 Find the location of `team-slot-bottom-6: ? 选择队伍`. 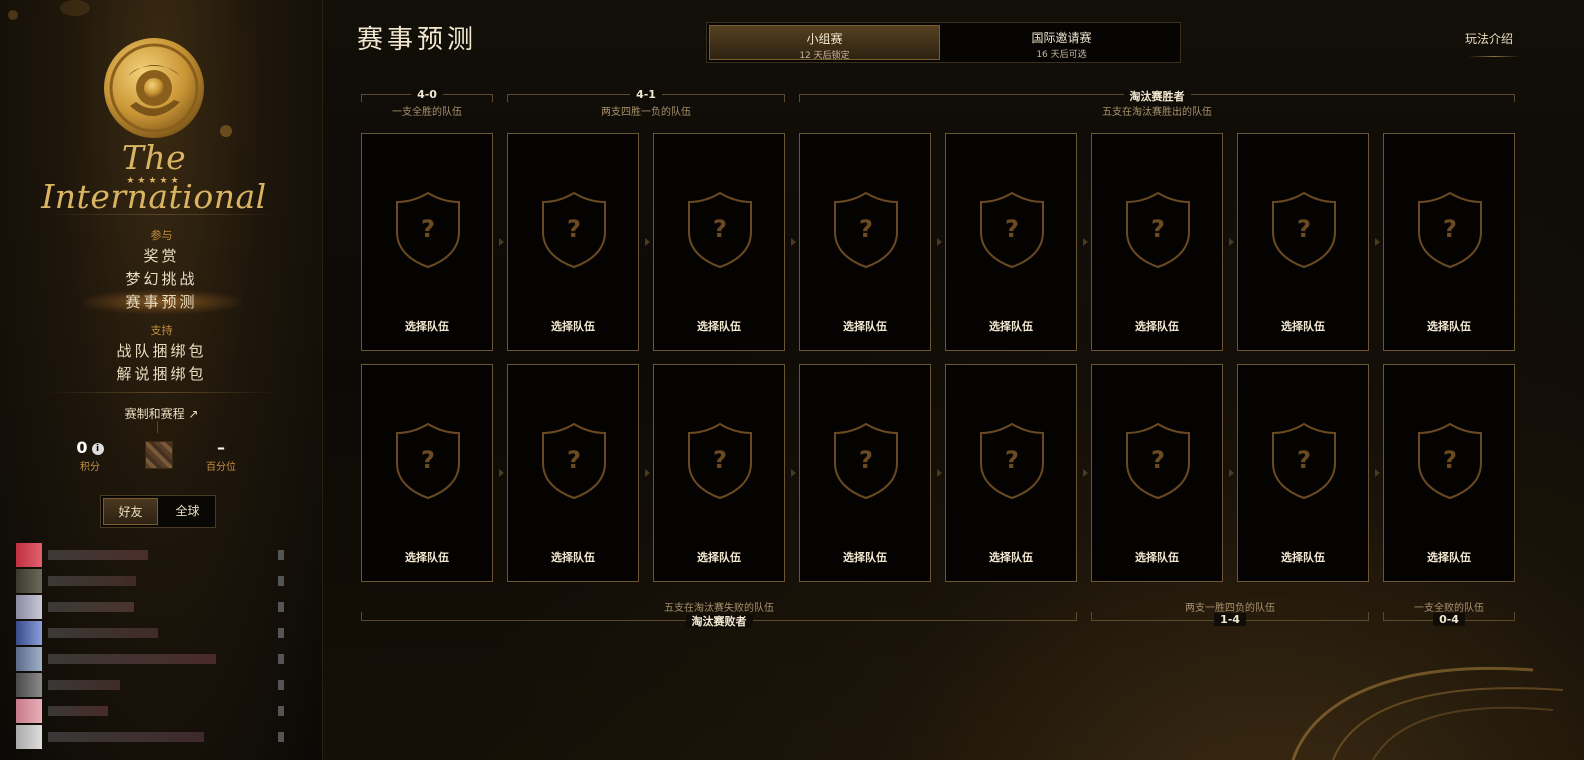

team-slot-bottom-6: ? 选择队伍 is located at coordinates (1157, 473).